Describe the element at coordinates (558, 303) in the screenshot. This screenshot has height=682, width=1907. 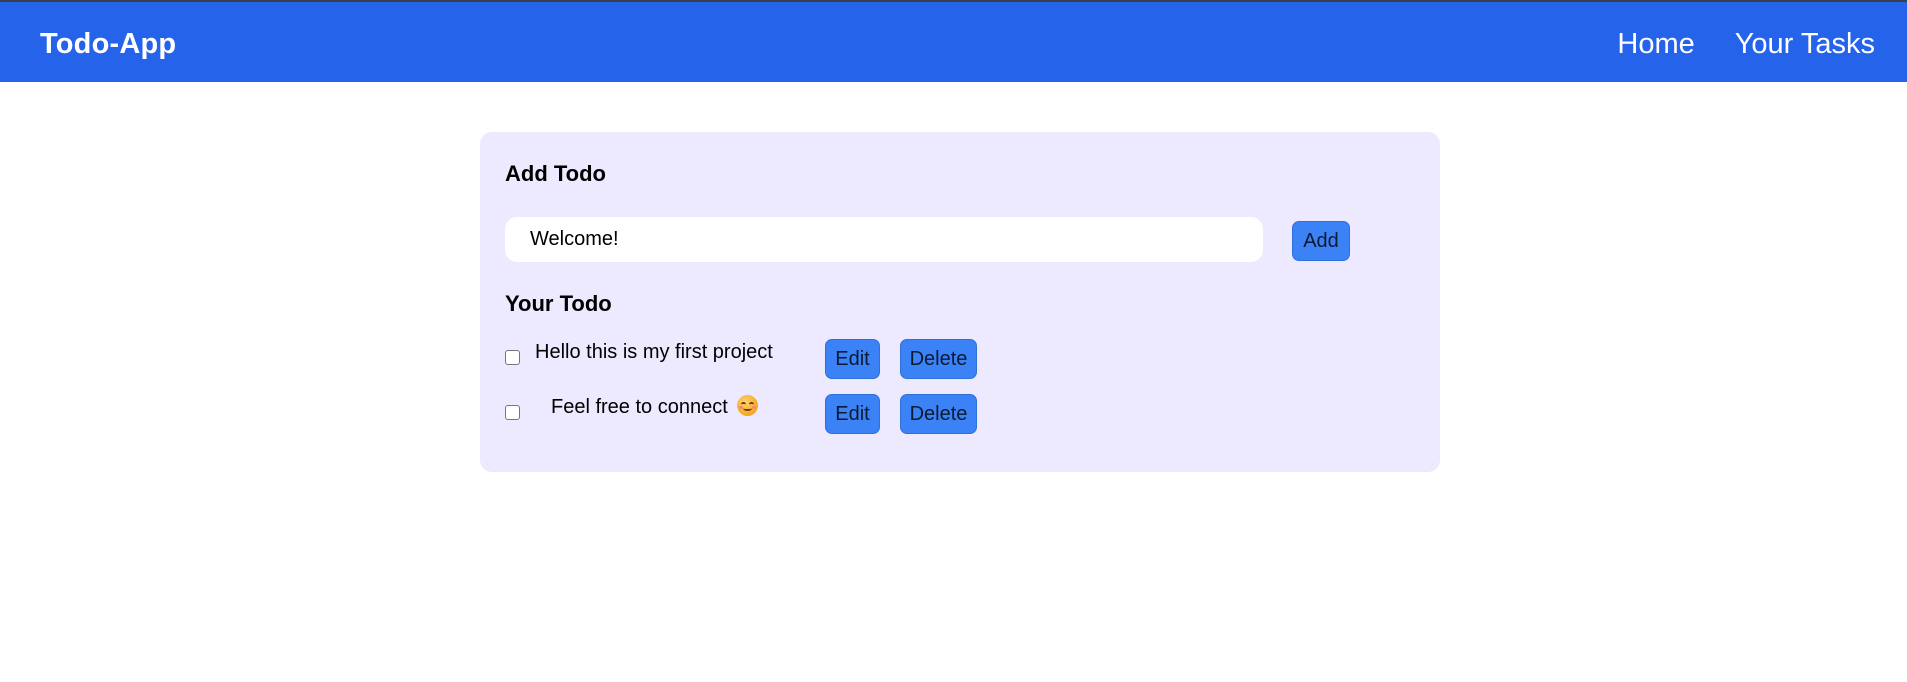
I see `your-todo-heading: Your Todo` at that location.